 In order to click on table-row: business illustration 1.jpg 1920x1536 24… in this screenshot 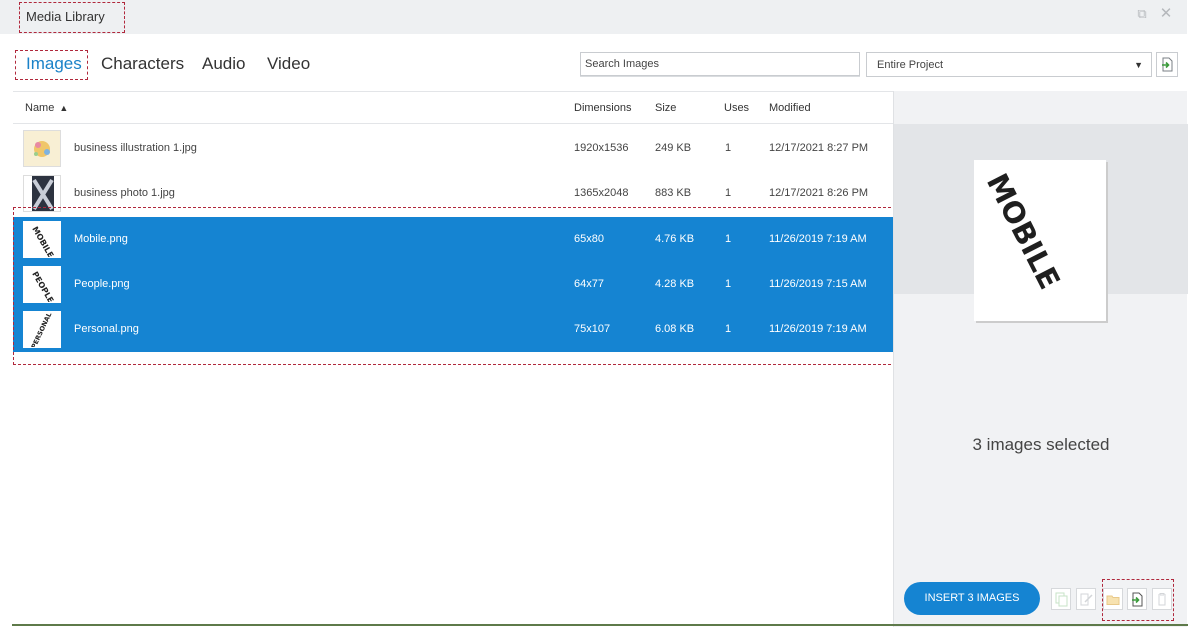, I will do `click(453, 148)`.